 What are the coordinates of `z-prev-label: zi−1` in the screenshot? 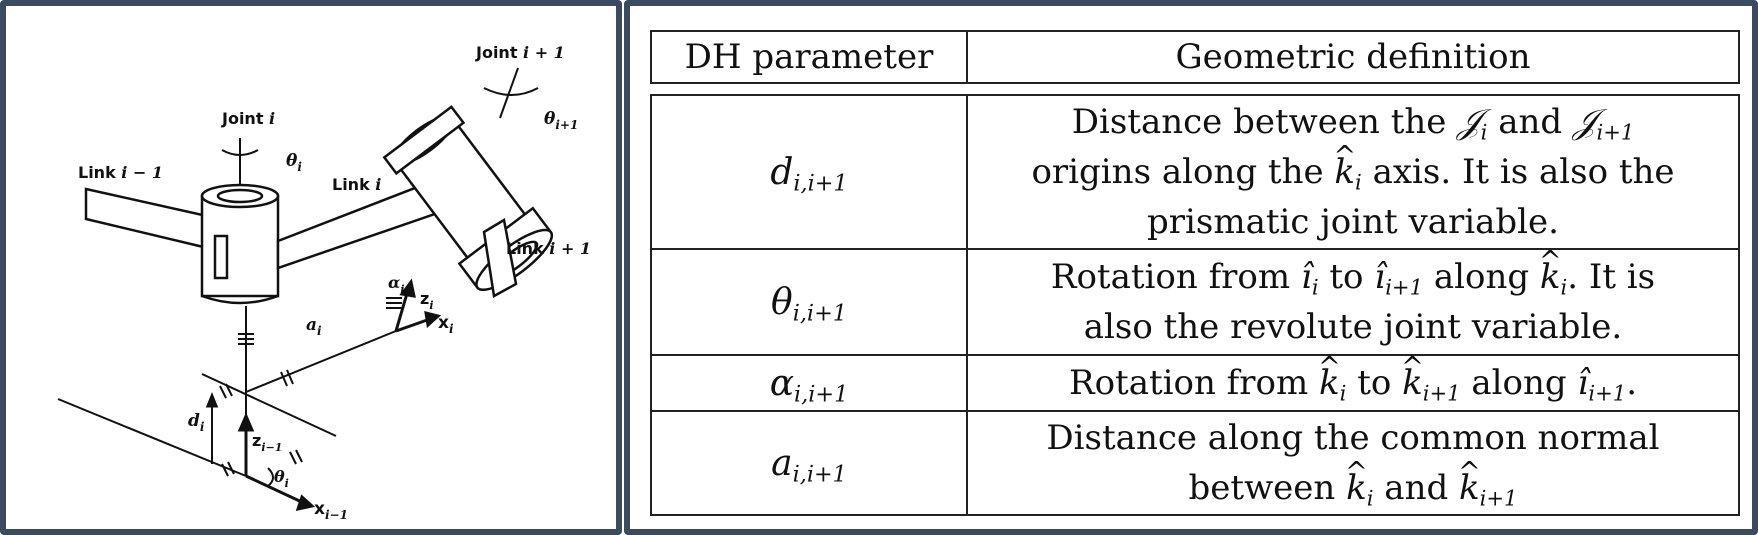 It's located at (267, 442).